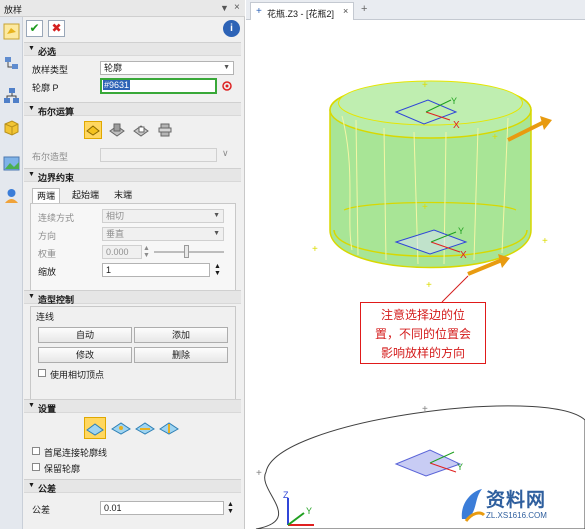 The image size is (585, 529). I want to click on loft-type-label: 放样类型, so click(50, 70).